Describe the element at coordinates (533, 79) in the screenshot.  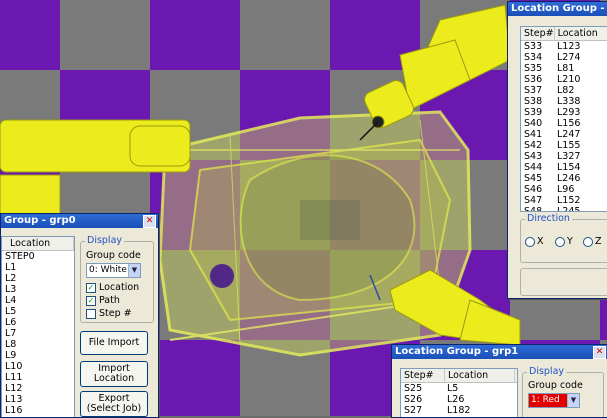
I see `step-cell: S36` at that location.